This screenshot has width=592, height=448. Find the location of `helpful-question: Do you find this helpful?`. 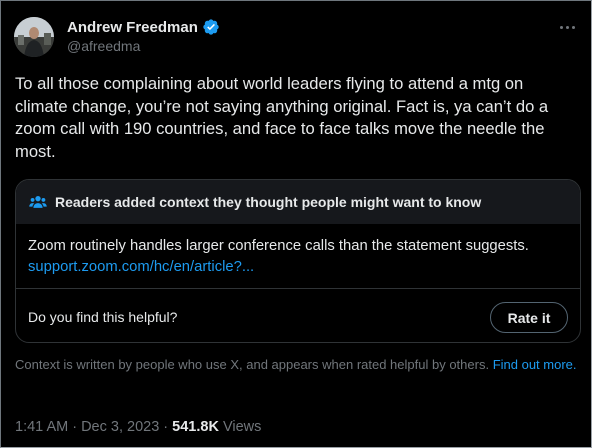

helpful-question: Do you find this helpful? is located at coordinates (103, 317).